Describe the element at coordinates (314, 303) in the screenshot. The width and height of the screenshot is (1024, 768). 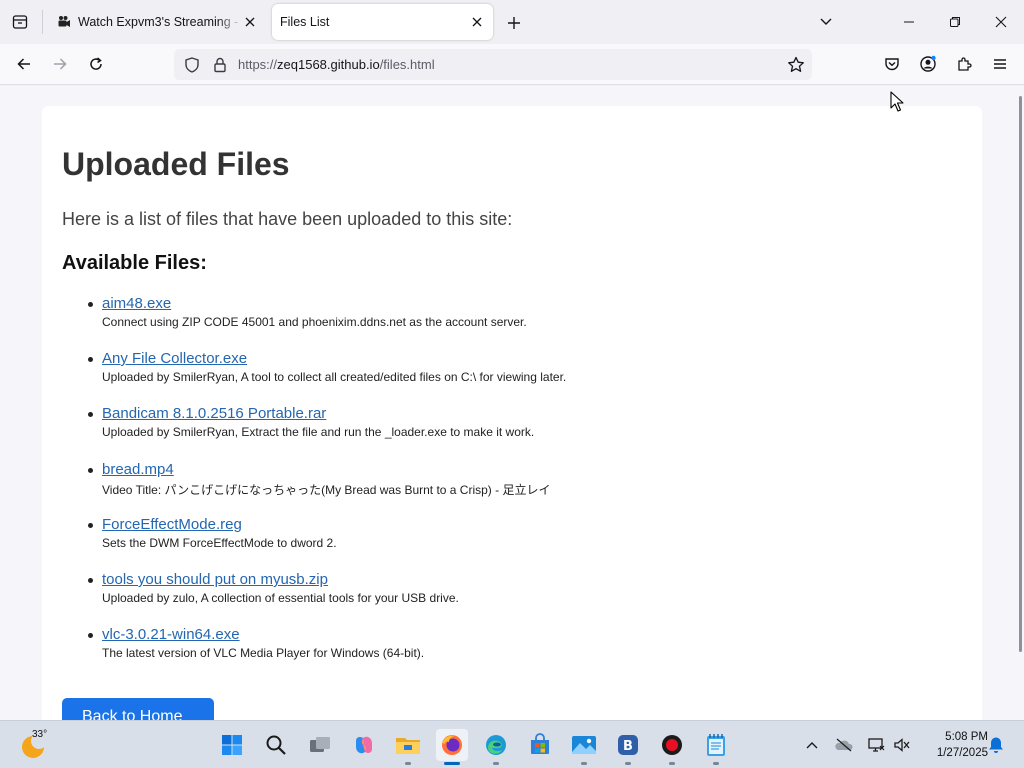
I see `file-link: aim48.exe` at that location.